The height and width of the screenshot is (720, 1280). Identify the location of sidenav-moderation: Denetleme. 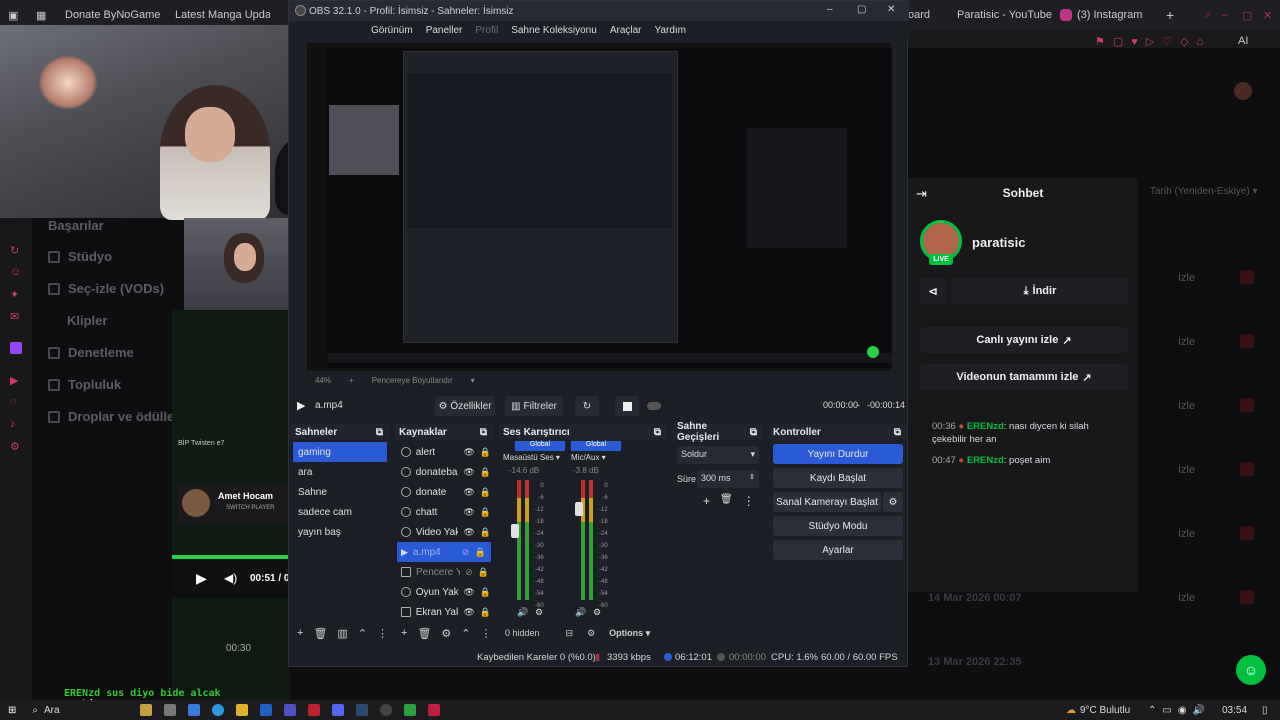
(91, 352).